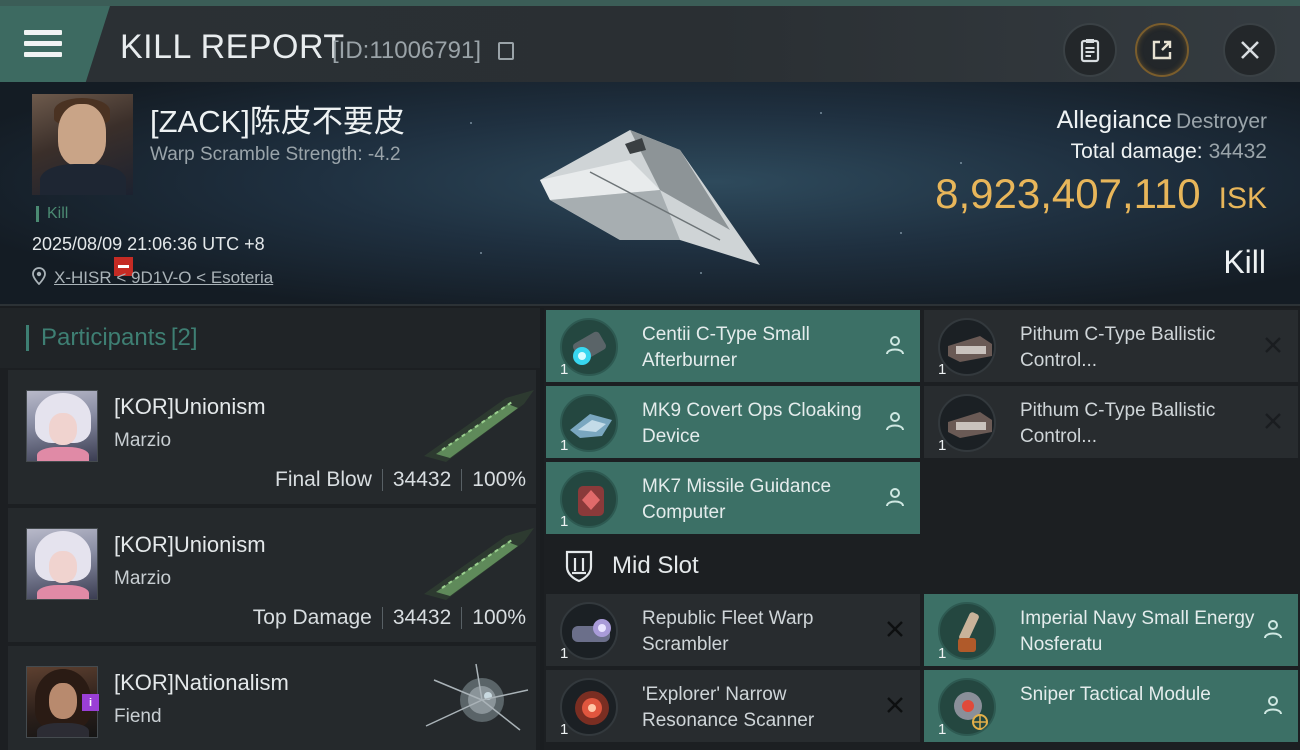 The image size is (1300, 750). Describe the element at coordinates (752, 423) in the screenshot. I see `module-name: MK9 Covert Ops Cloaking Device` at that location.